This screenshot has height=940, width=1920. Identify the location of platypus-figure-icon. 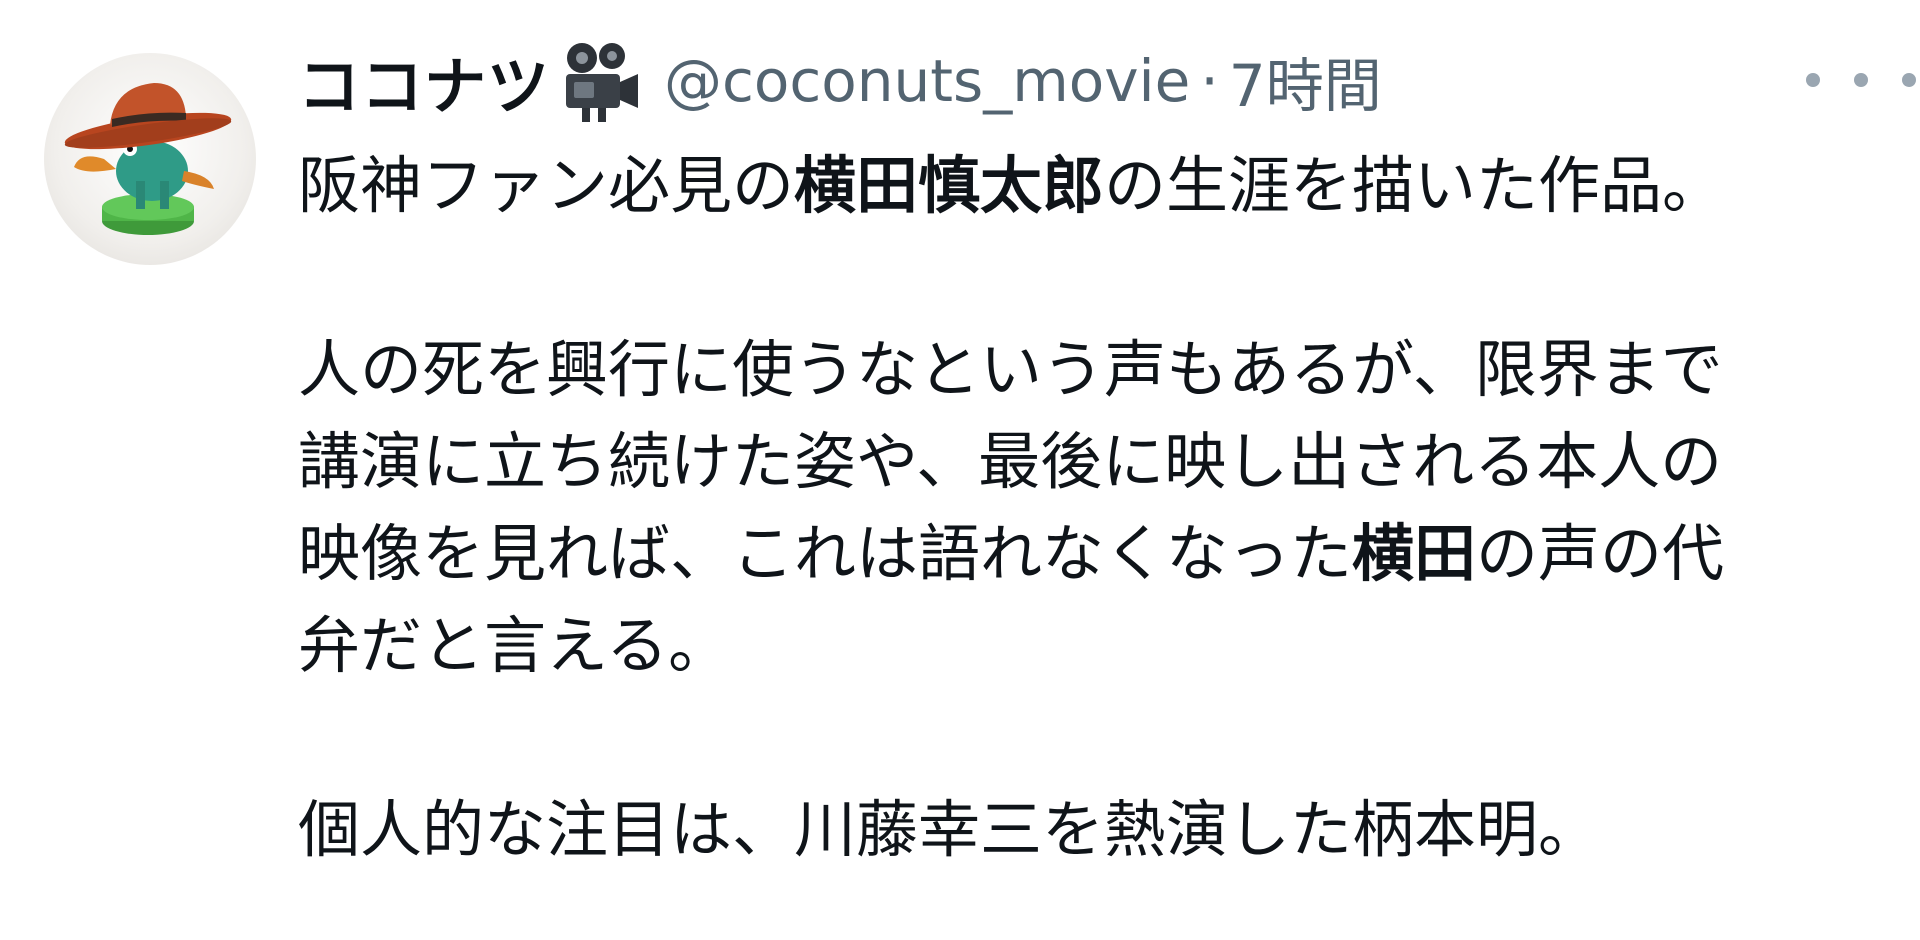
(148, 159).